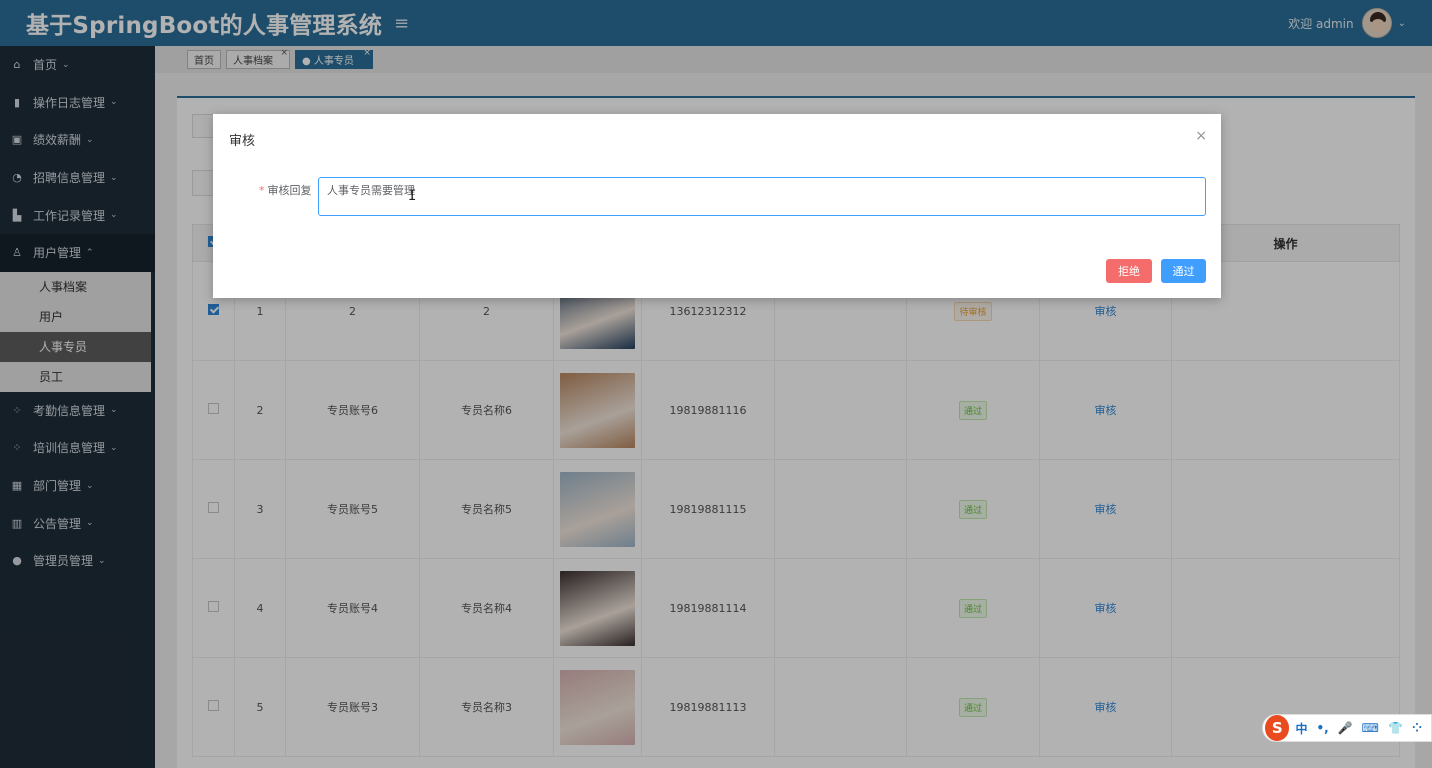 The height and width of the screenshot is (768, 1432). What do you see at coordinates (1417, 728) in the screenshot?
I see `toolbox-icon: ⁘` at bounding box center [1417, 728].